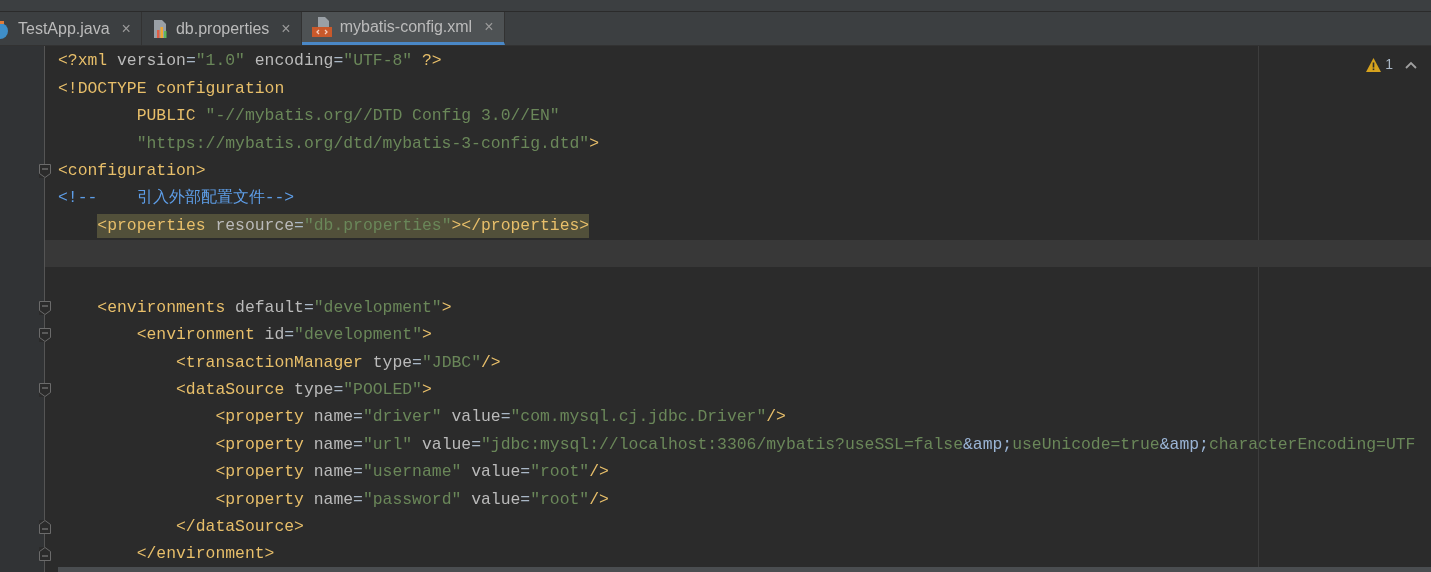 This screenshot has height=572, width=1431. What do you see at coordinates (71, 28) in the screenshot?
I see `editor-tab: TestApp.java ×` at bounding box center [71, 28].